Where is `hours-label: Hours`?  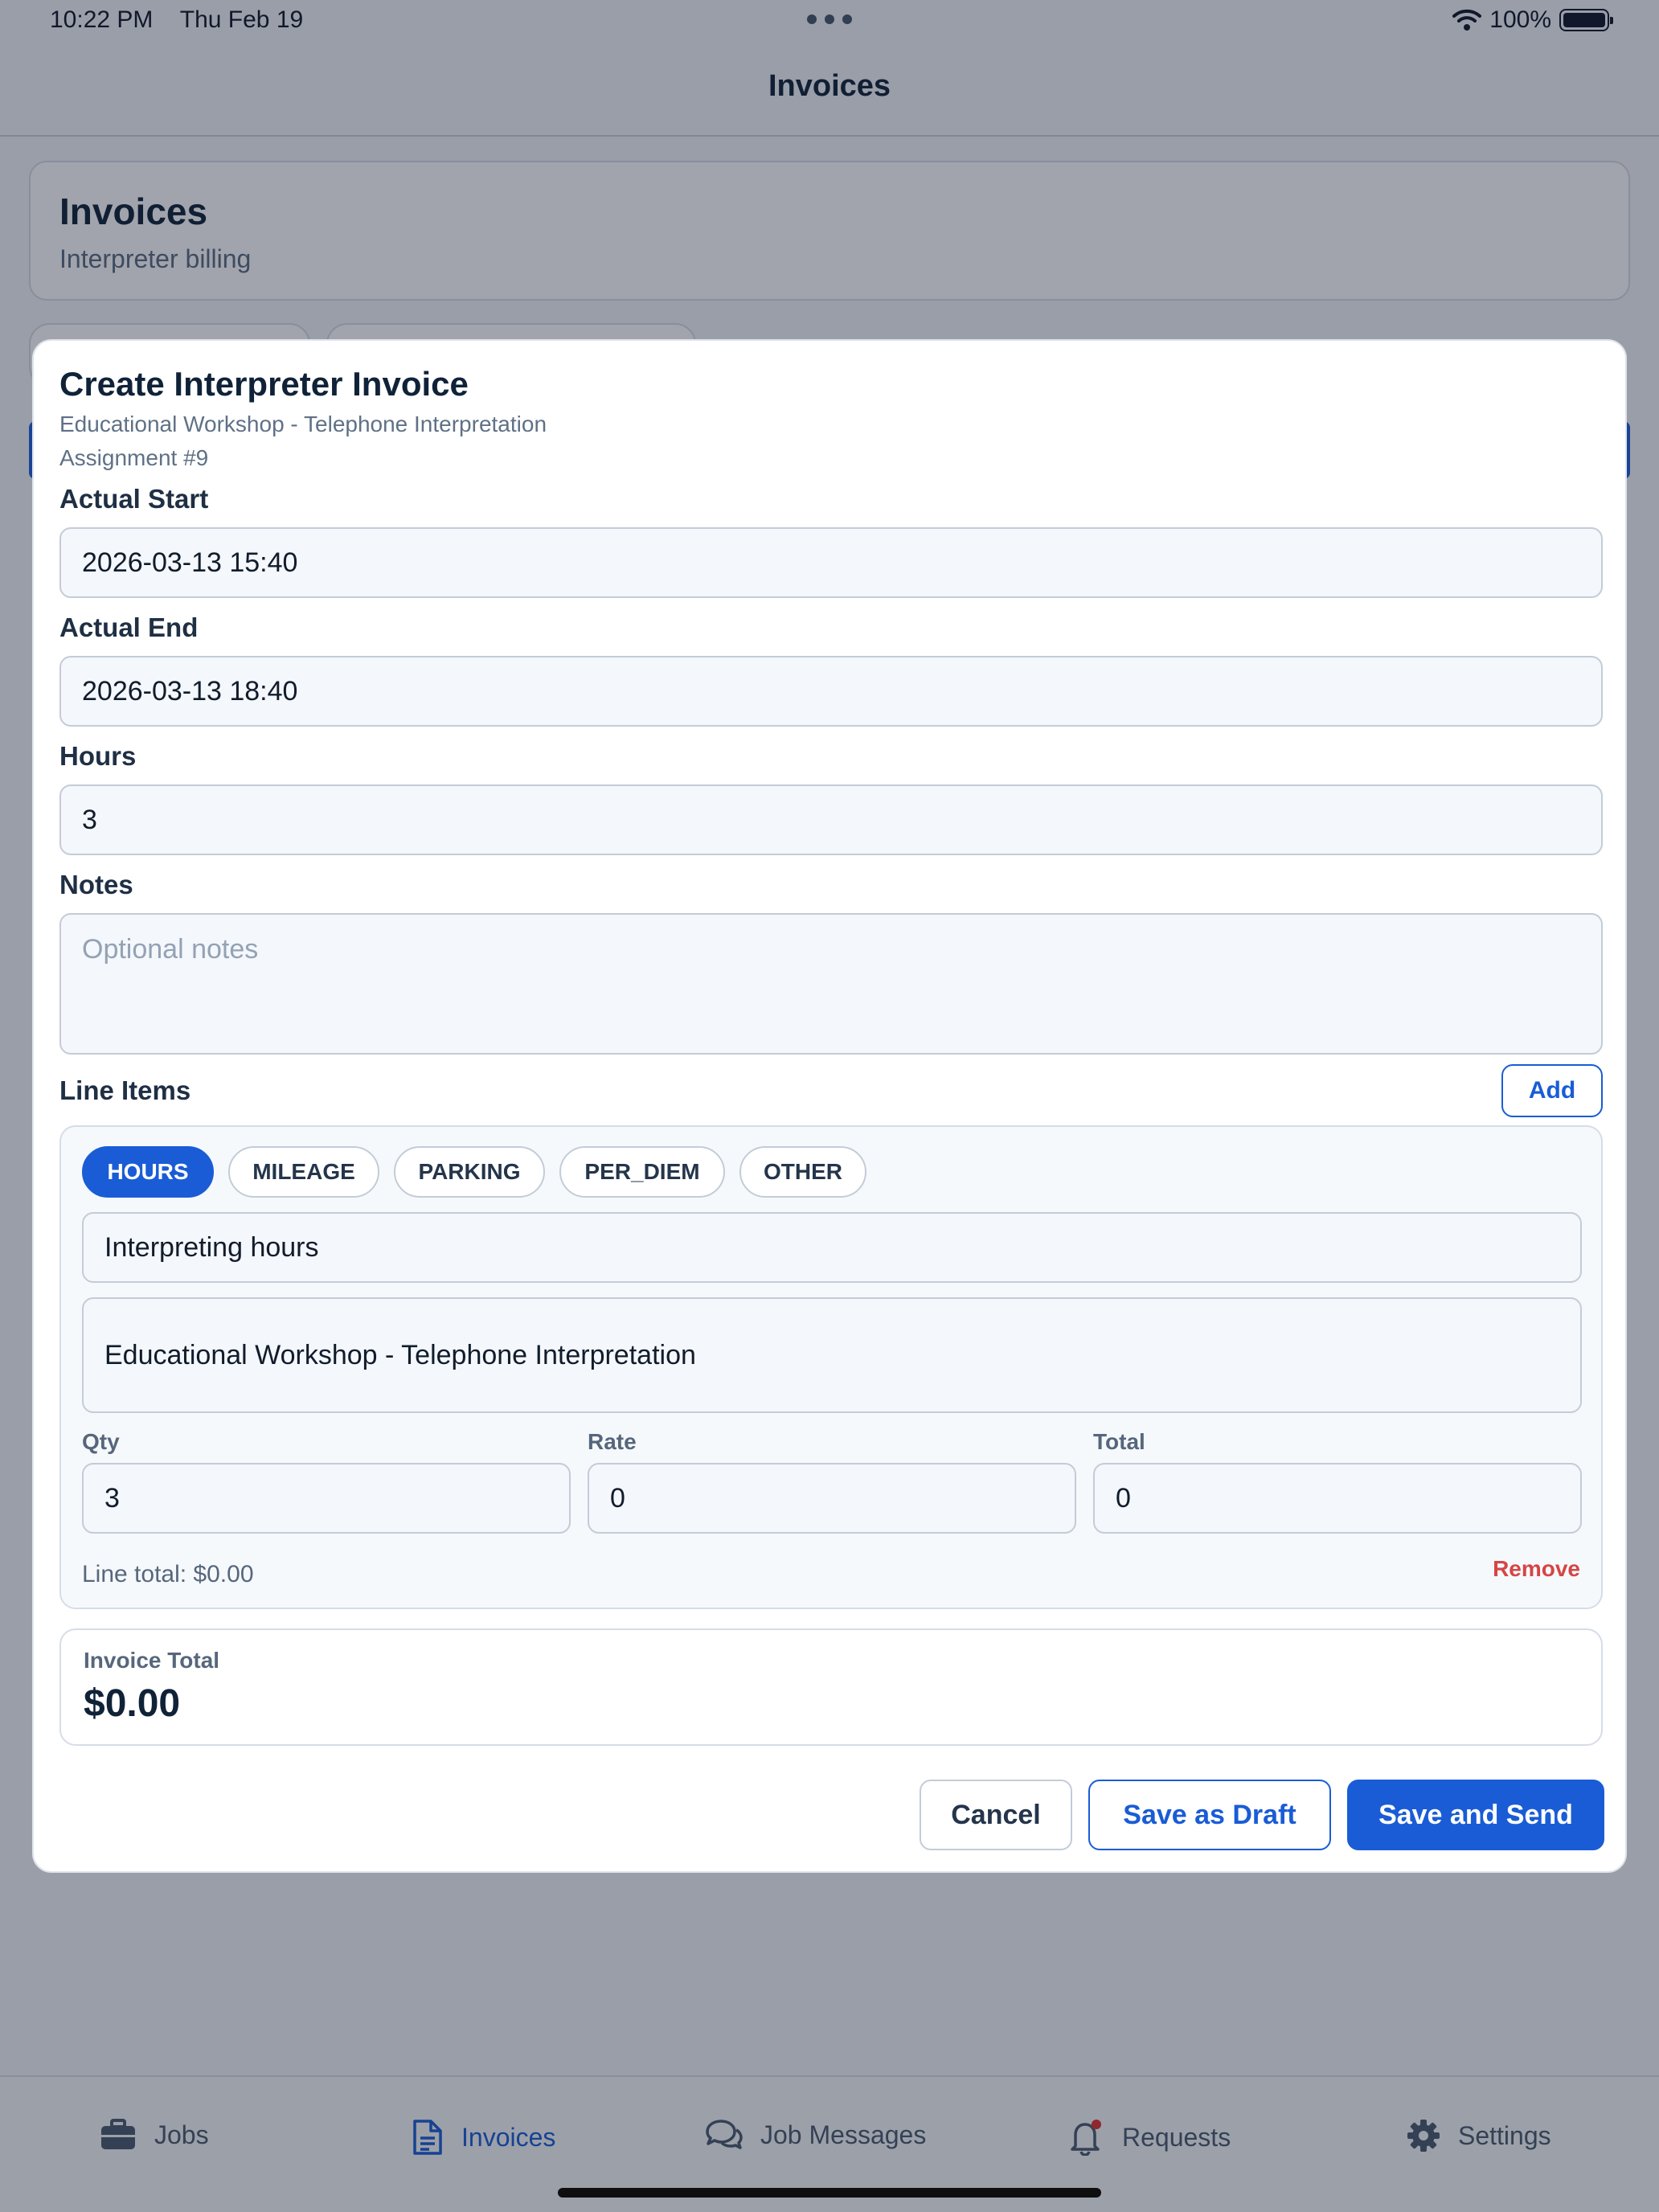
hours-label: Hours is located at coordinates (98, 756).